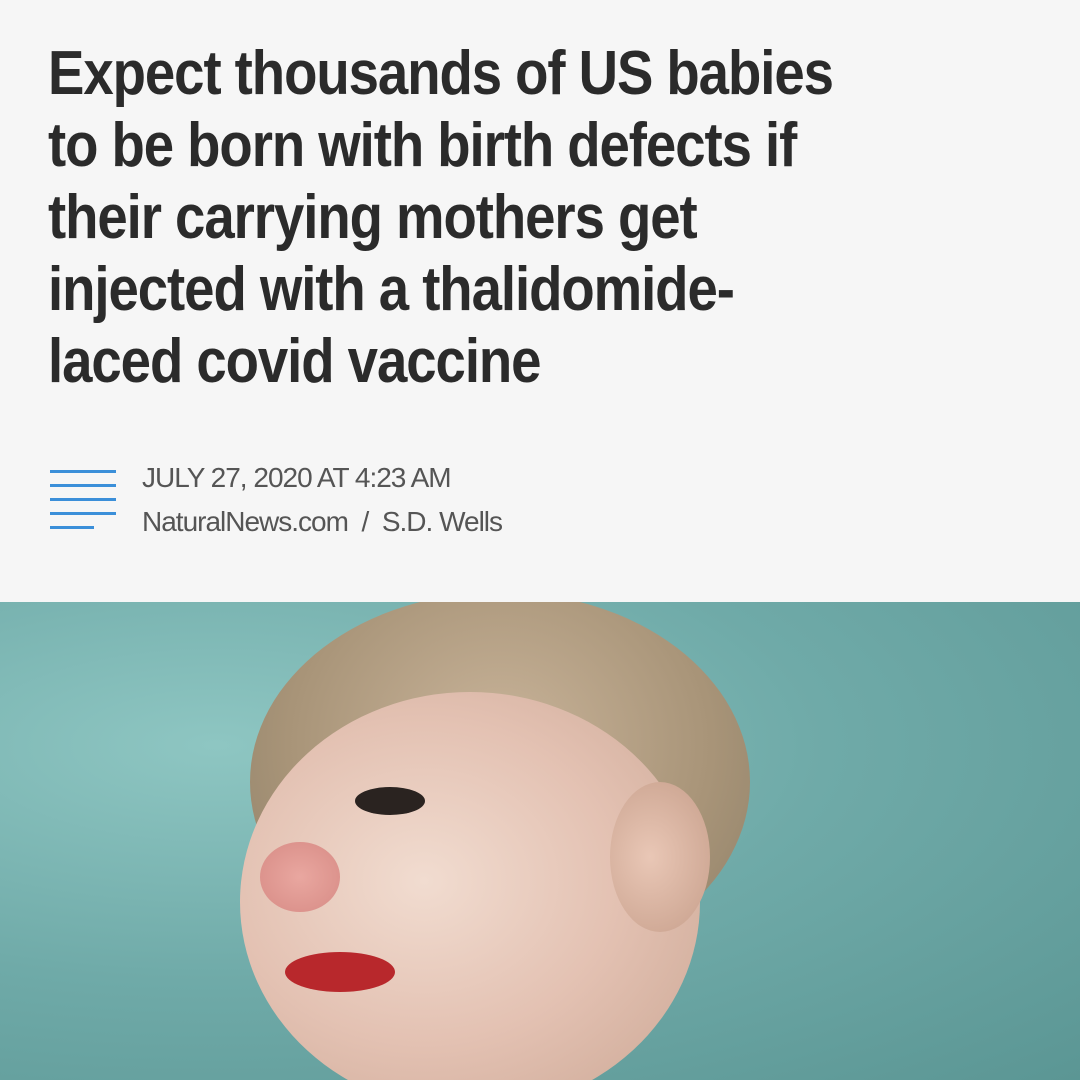  What do you see at coordinates (391, 289) in the screenshot?
I see `headline-line: injected with a thalidomide-` at bounding box center [391, 289].